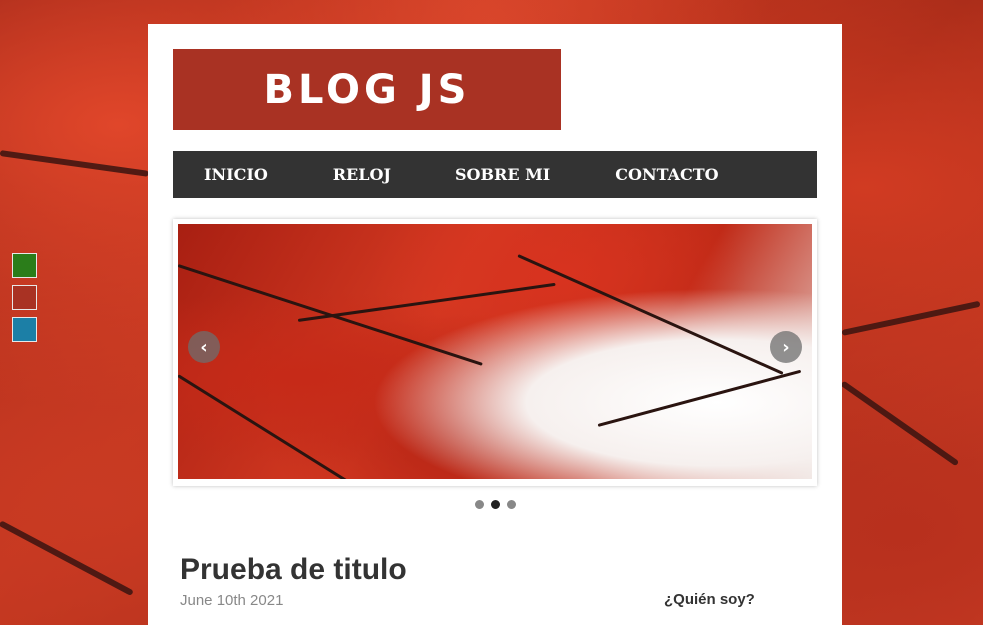 Image resolution: width=983 pixels, height=625 pixels. What do you see at coordinates (362, 174) in the screenshot?
I see `nav-item-reloj: RELOJ` at bounding box center [362, 174].